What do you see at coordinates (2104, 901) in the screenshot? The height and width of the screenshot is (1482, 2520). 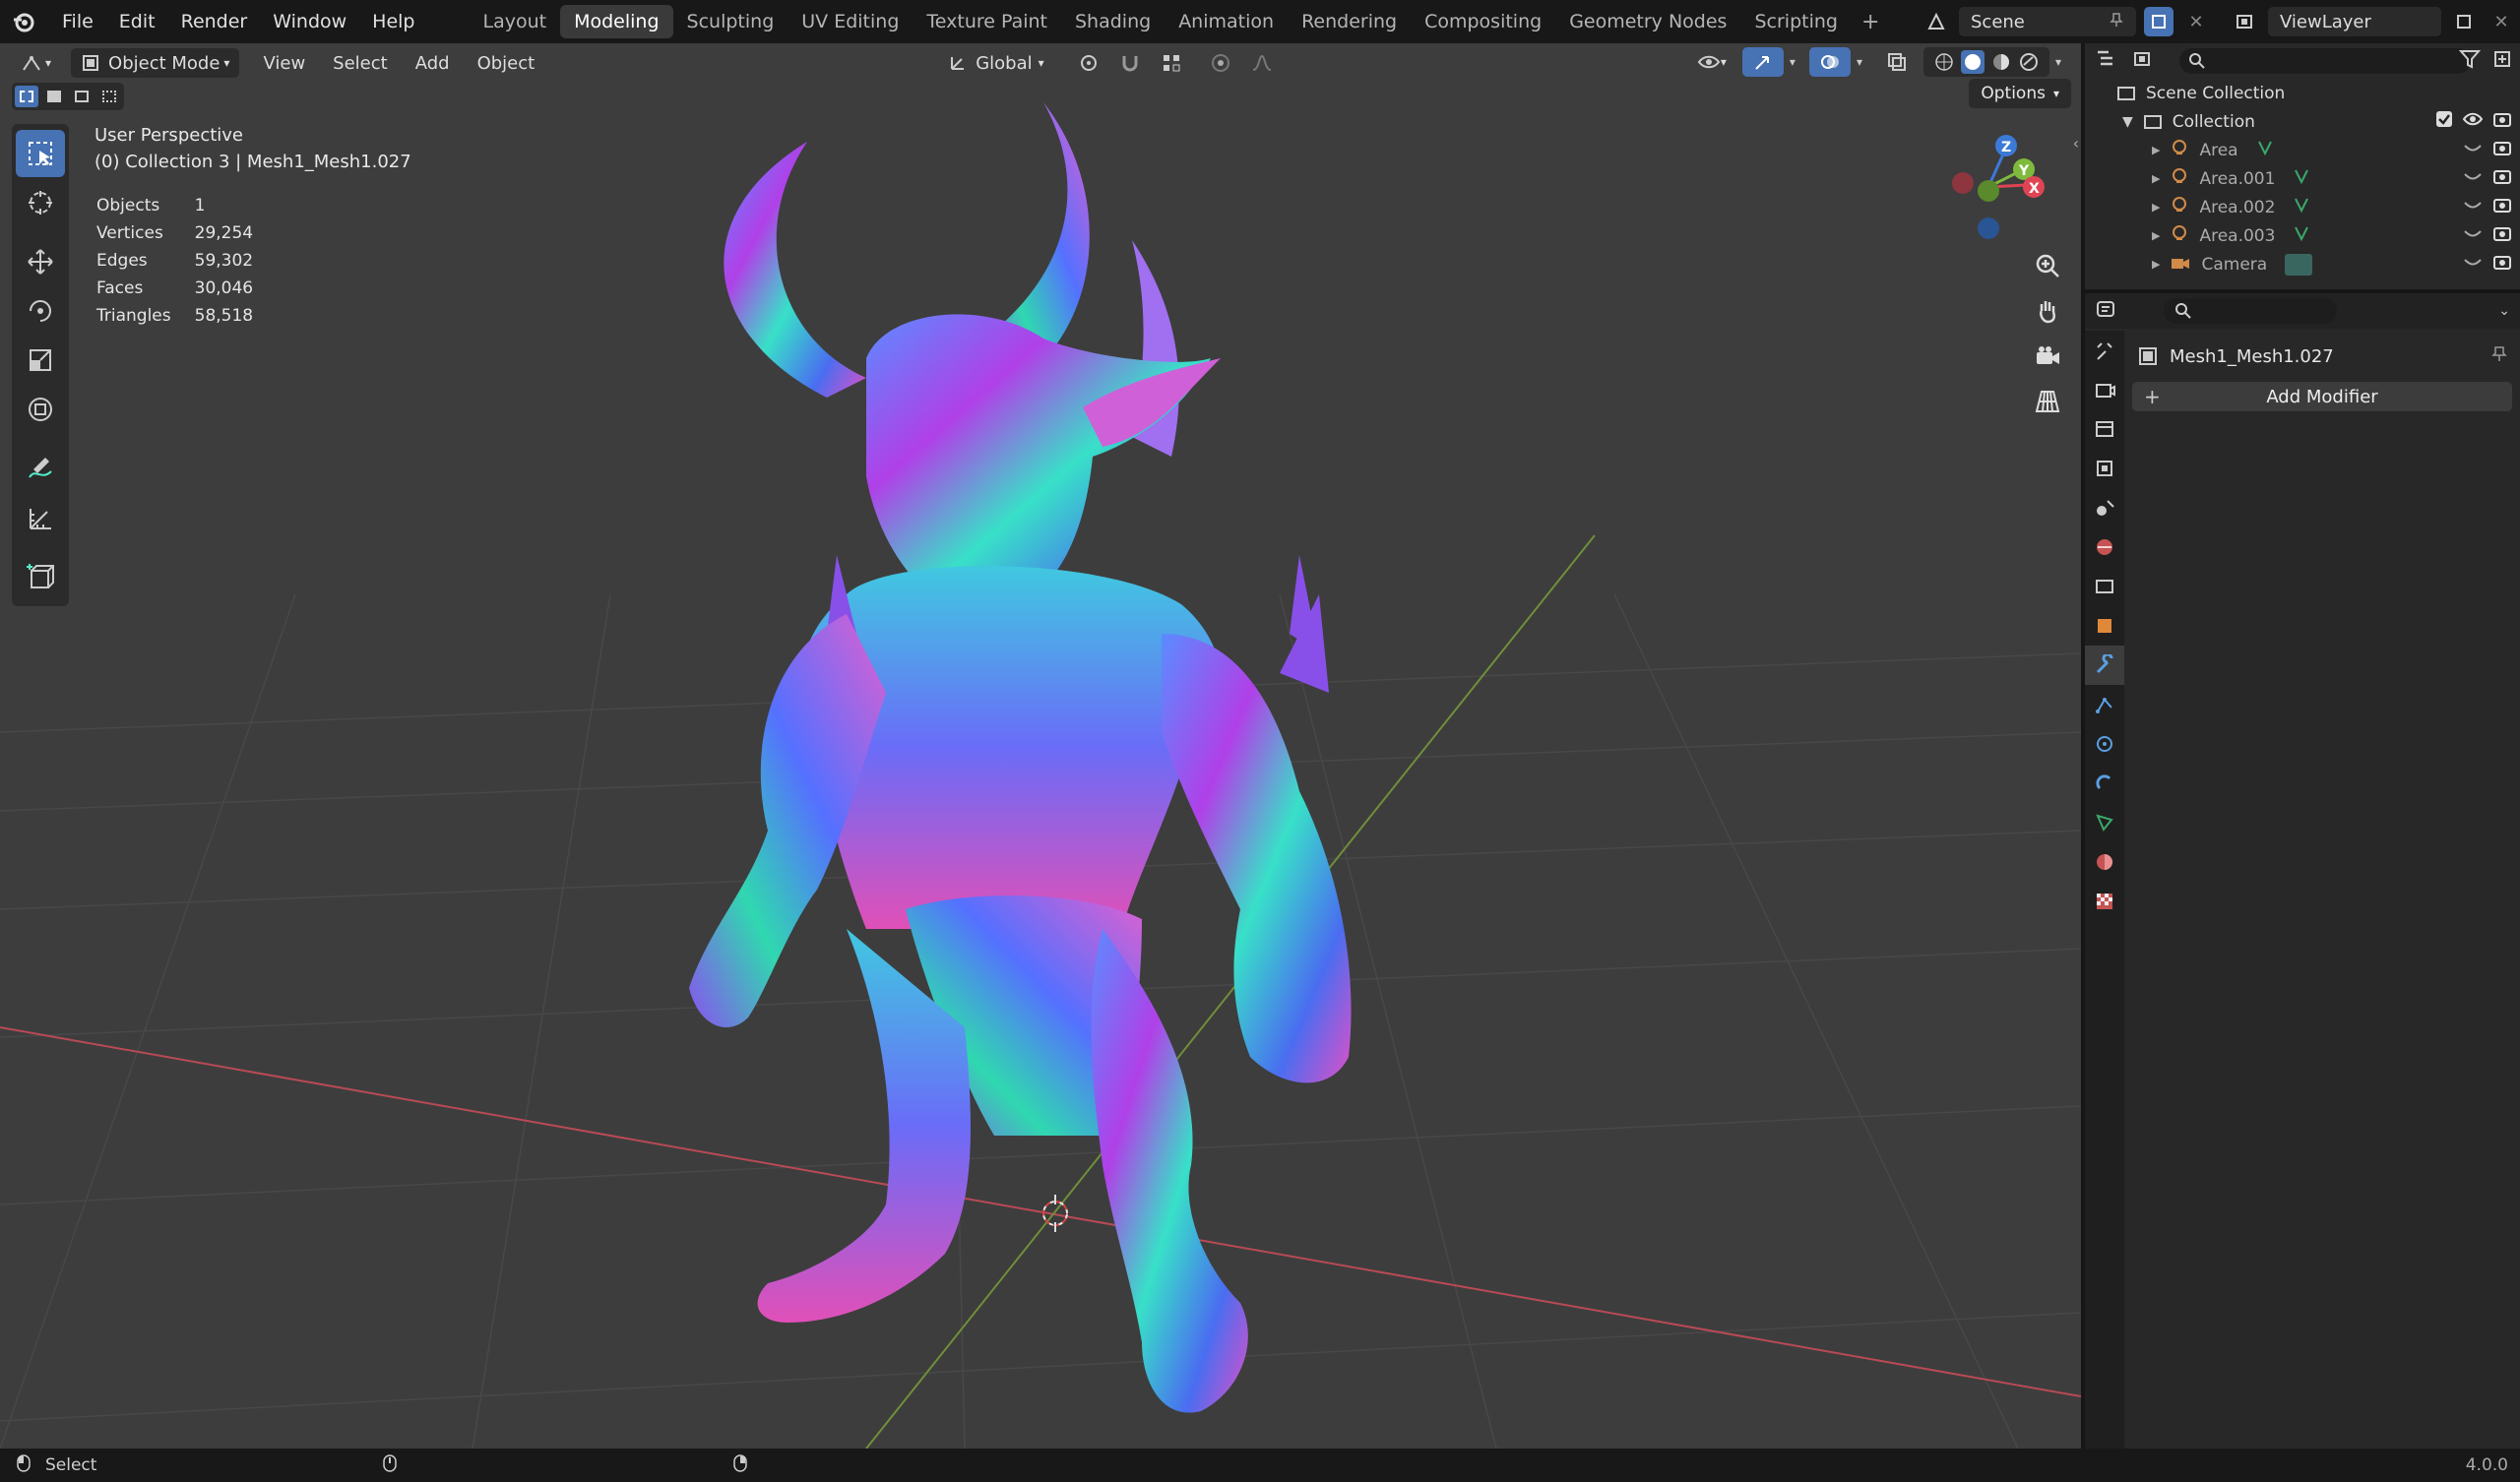 I see `texture-tab-icon` at bounding box center [2104, 901].